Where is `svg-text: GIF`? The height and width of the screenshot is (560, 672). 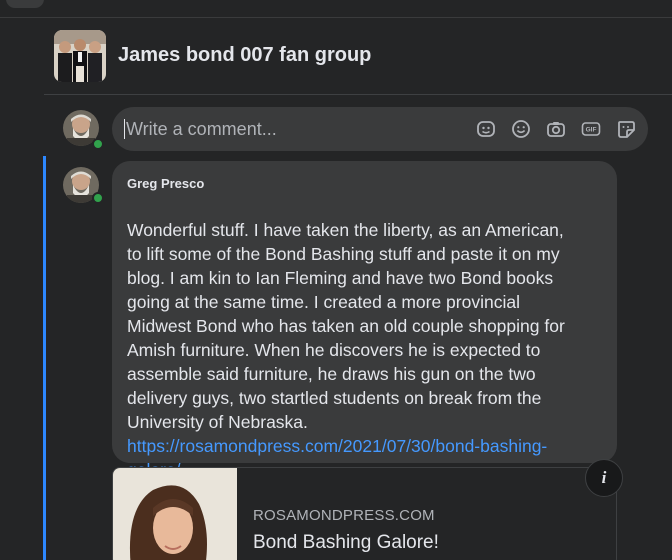
svg-text: GIF is located at coordinates (591, 130).